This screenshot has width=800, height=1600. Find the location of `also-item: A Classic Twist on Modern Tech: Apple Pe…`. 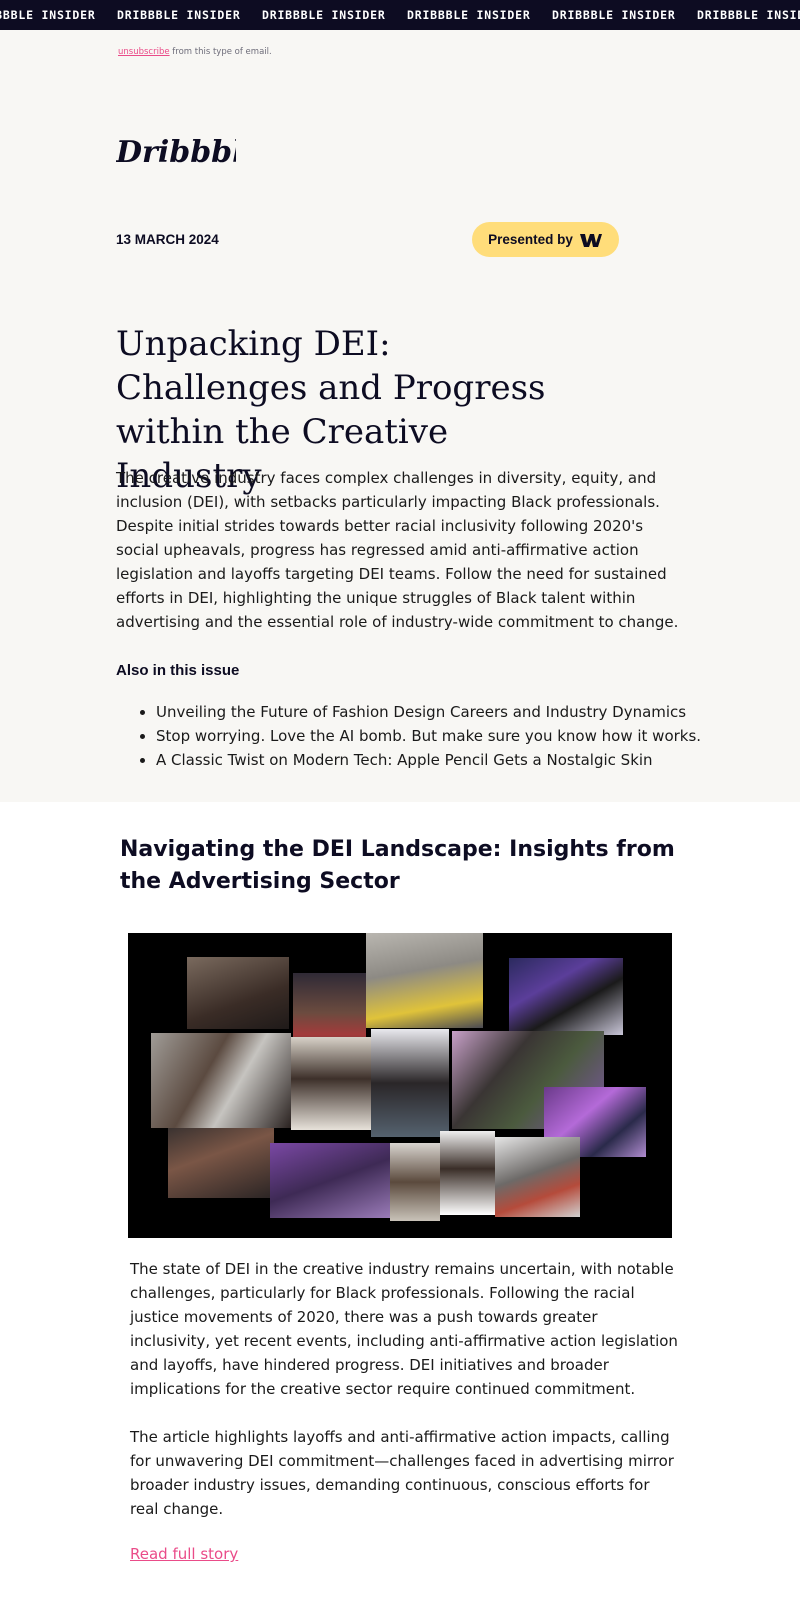

also-item: A Classic Twist on Modern Tech: Apple Pe… is located at coordinates (428, 760).